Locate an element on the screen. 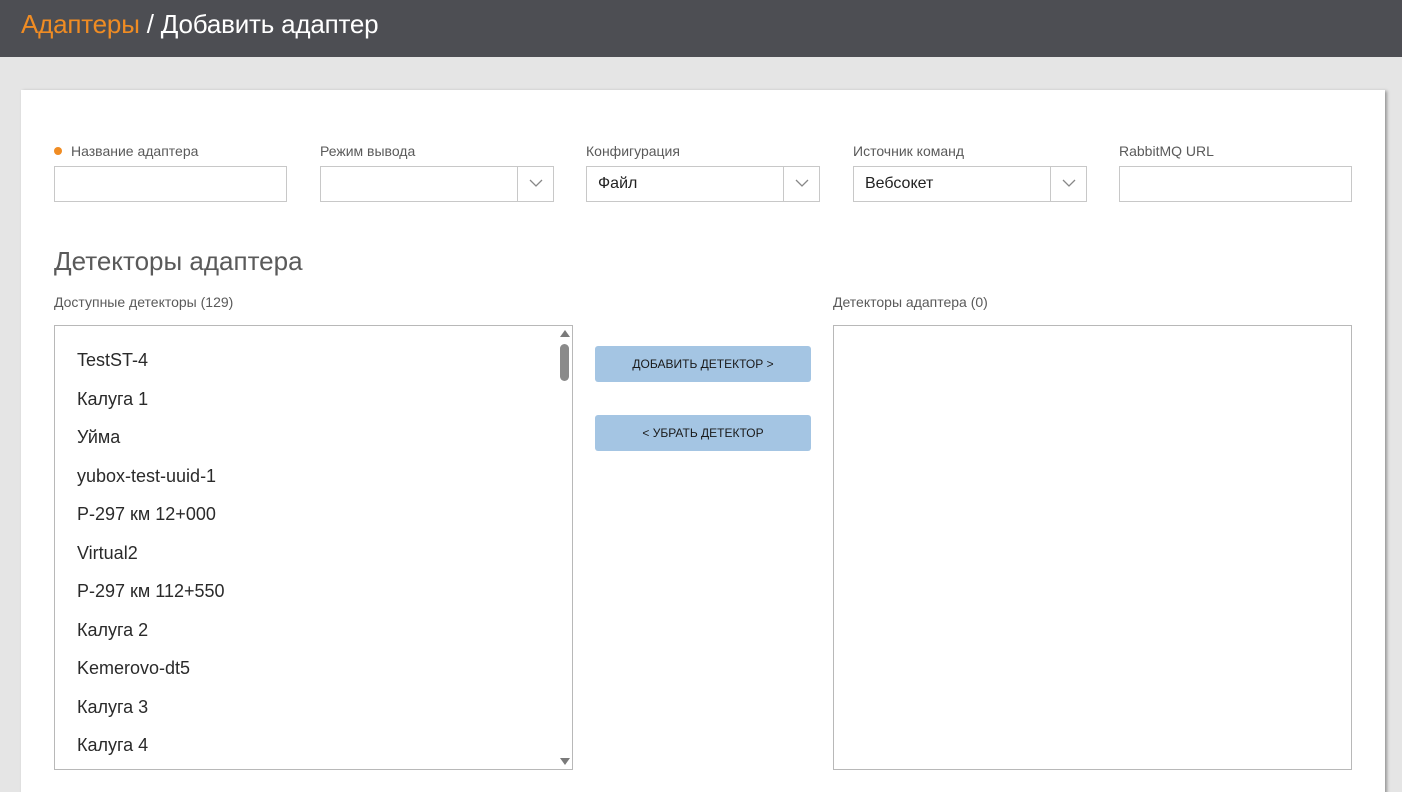  command-source-label: Источник команд is located at coordinates (909, 151).